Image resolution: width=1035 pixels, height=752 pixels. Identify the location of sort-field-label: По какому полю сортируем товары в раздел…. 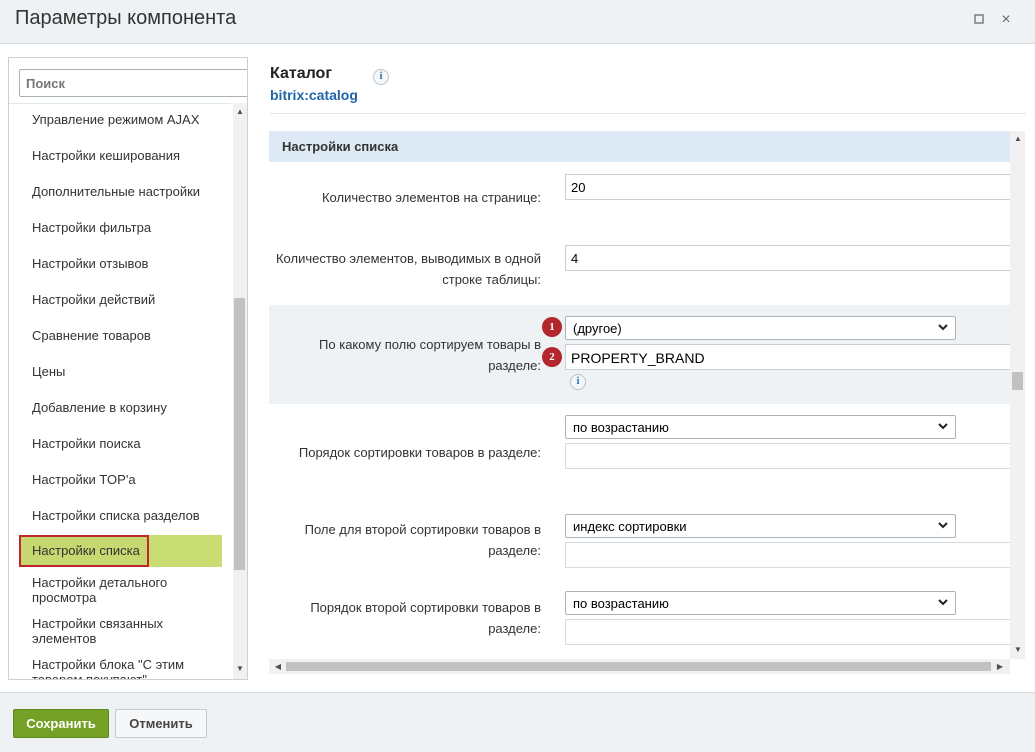
(430, 355).